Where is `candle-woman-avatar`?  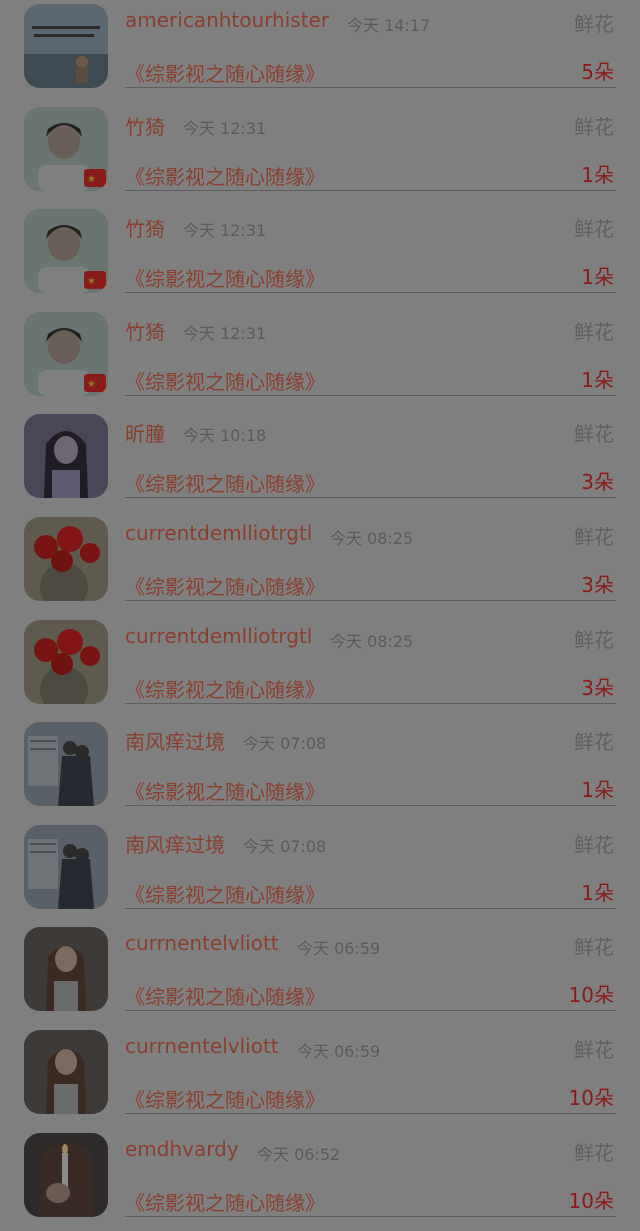
candle-woman-avatar is located at coordinates (66, 1174).